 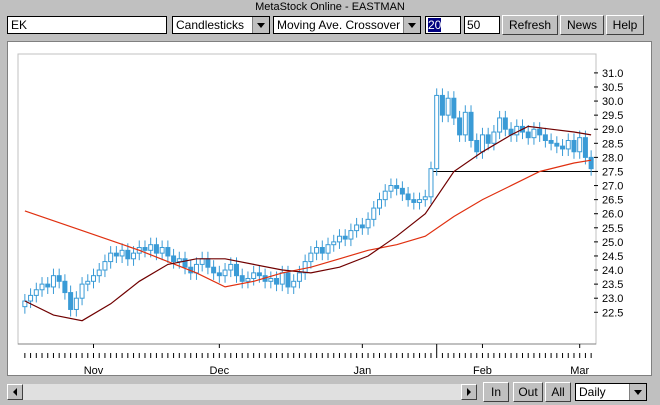 I want to click on interval-value: Daily, so click(x=592, y=392).